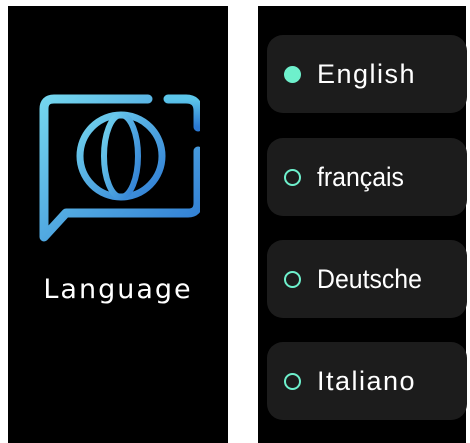 This screenshot has height=443, width=470. What do you see at coordinates (369, 279) in the screenshot?
I see `language-option-label: Deutsche` at bounding box center [369, 279].